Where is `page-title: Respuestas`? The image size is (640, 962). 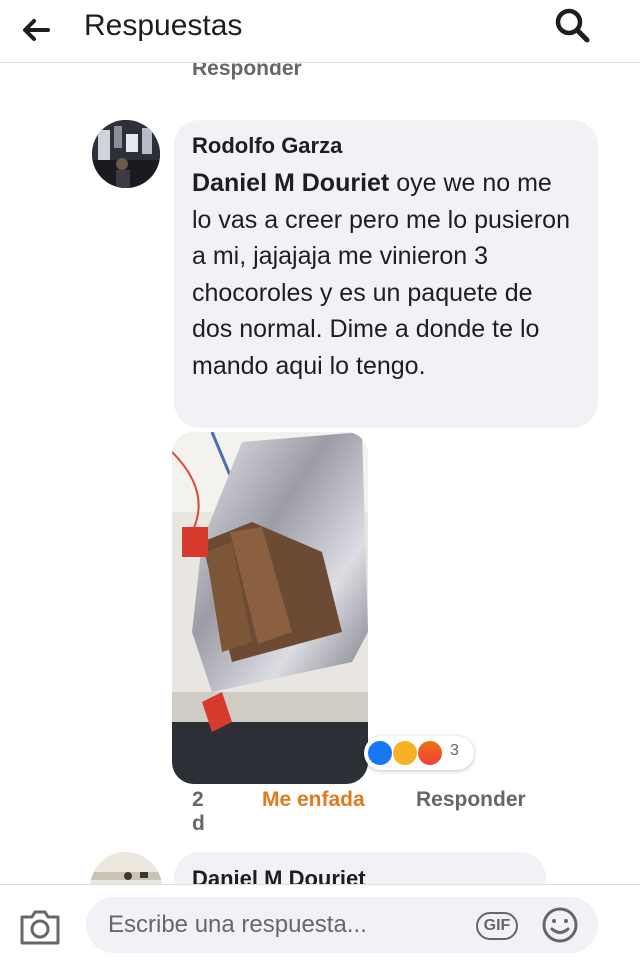 page-title: Respuestas is located at coordinates (163, 25).